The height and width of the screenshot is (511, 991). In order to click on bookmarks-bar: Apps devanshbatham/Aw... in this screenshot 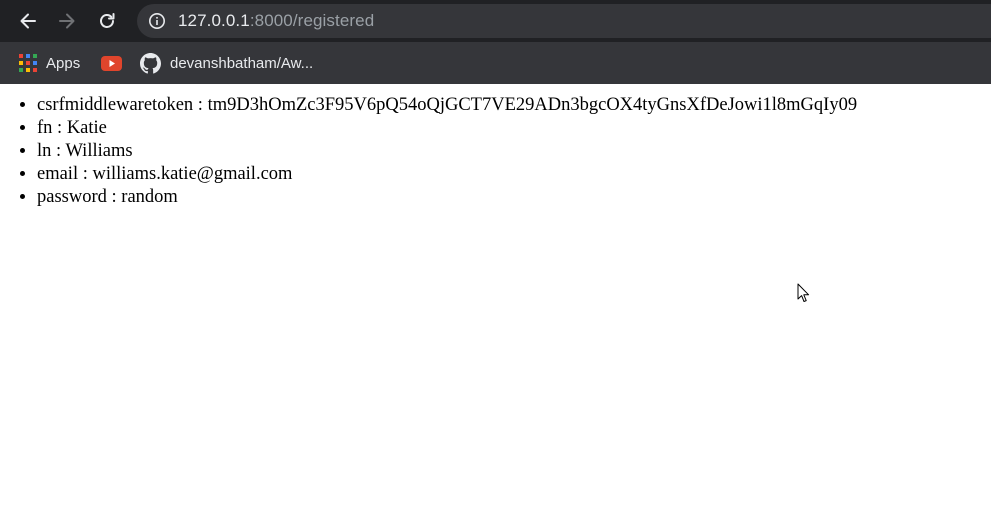, I will do `click(495, 63)`.